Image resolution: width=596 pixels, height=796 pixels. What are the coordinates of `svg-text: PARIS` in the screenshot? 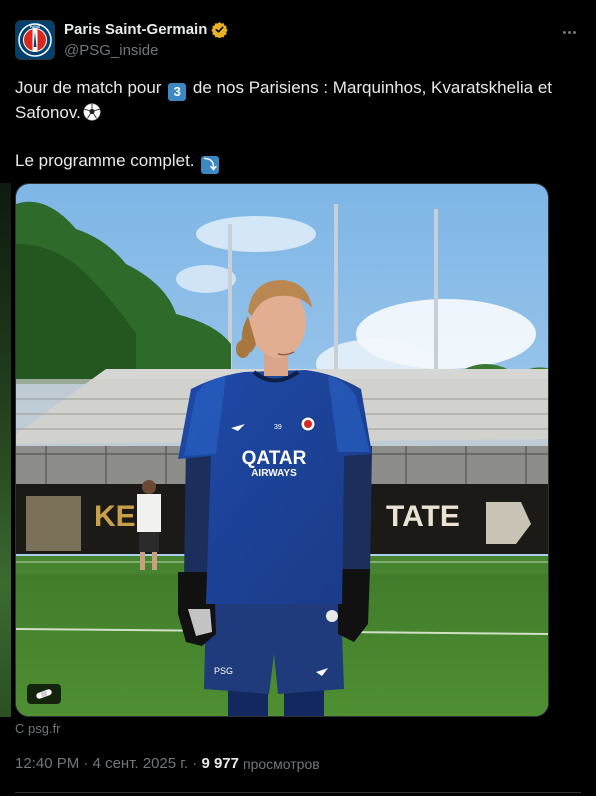 It's located at (35, 27).